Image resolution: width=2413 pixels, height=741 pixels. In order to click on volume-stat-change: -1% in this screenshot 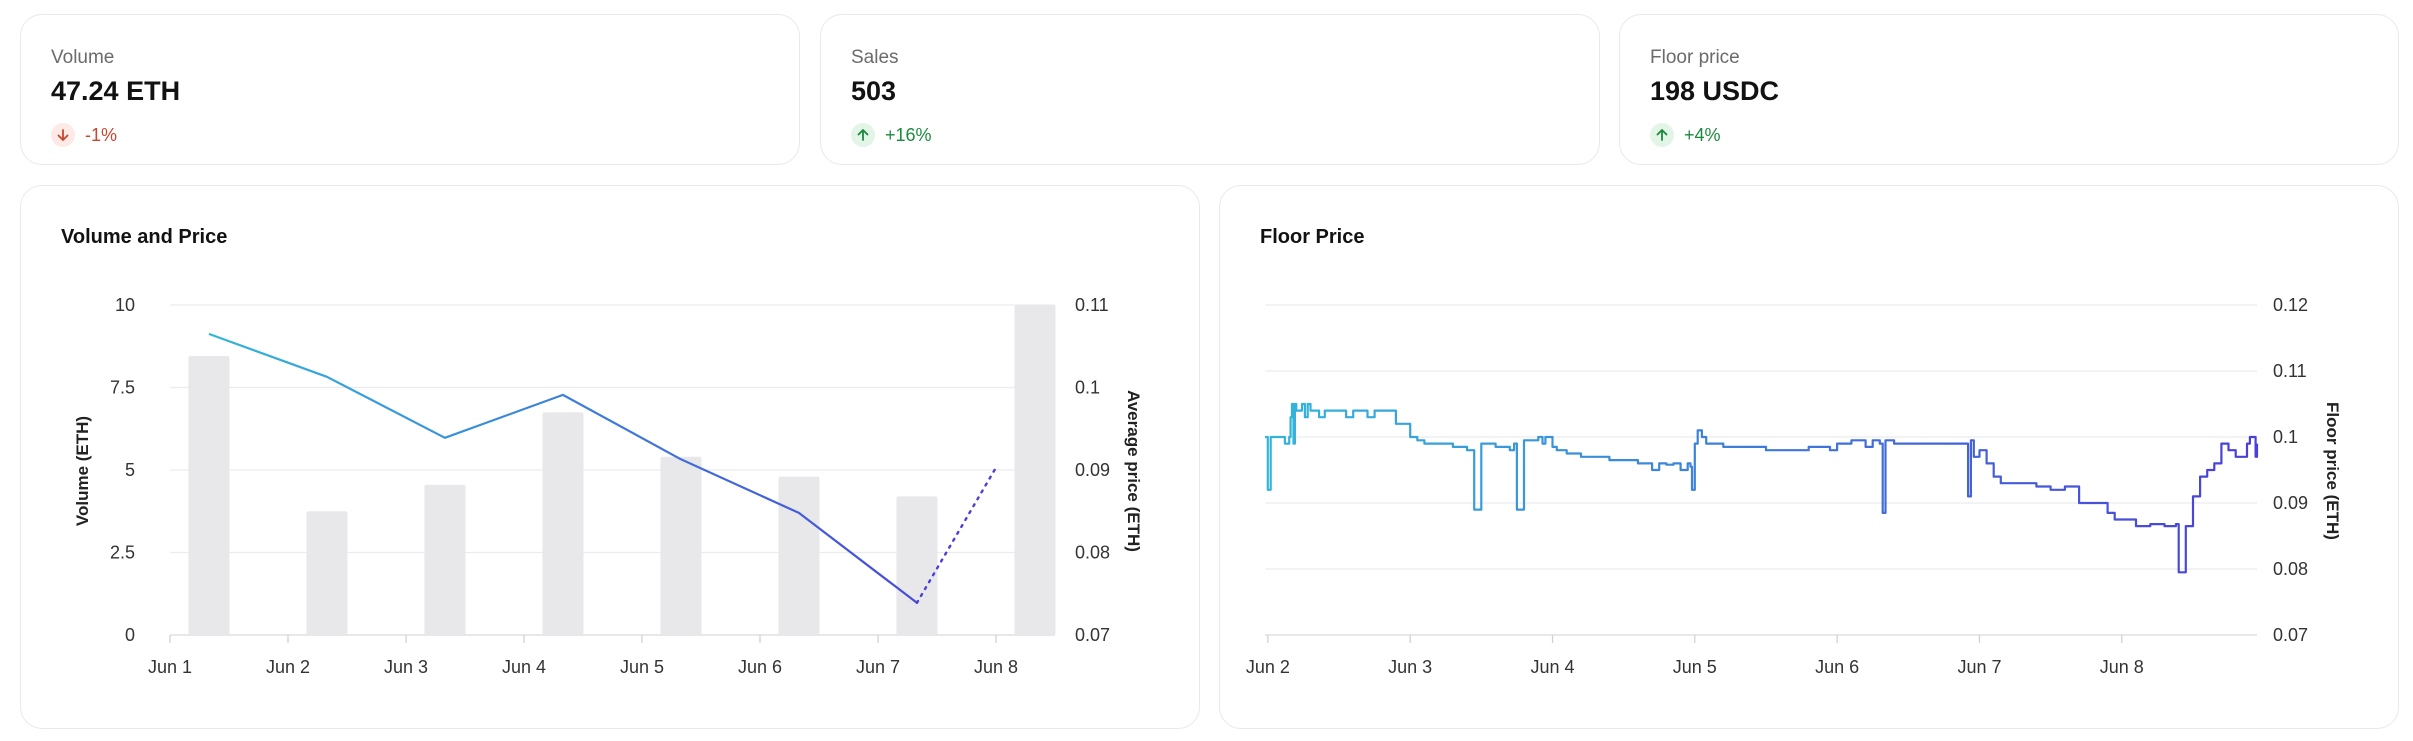, I will do `click(84, 135)`.